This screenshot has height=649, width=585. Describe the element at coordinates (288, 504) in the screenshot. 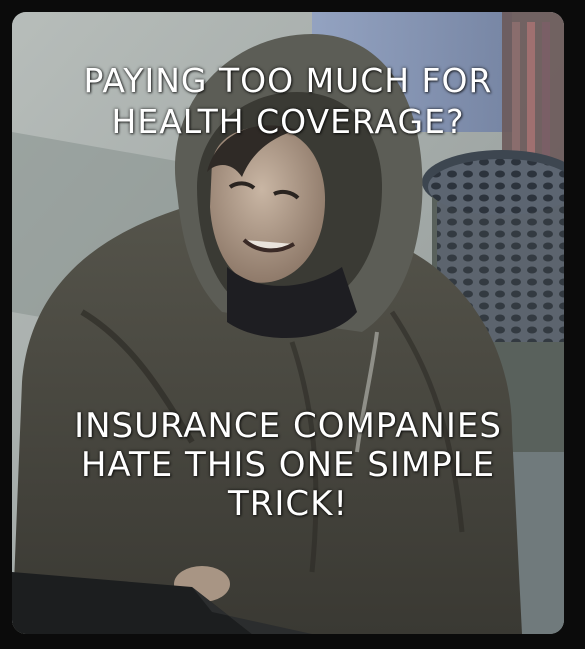

I see `bottom-caption-line: TRICK!` at that location.